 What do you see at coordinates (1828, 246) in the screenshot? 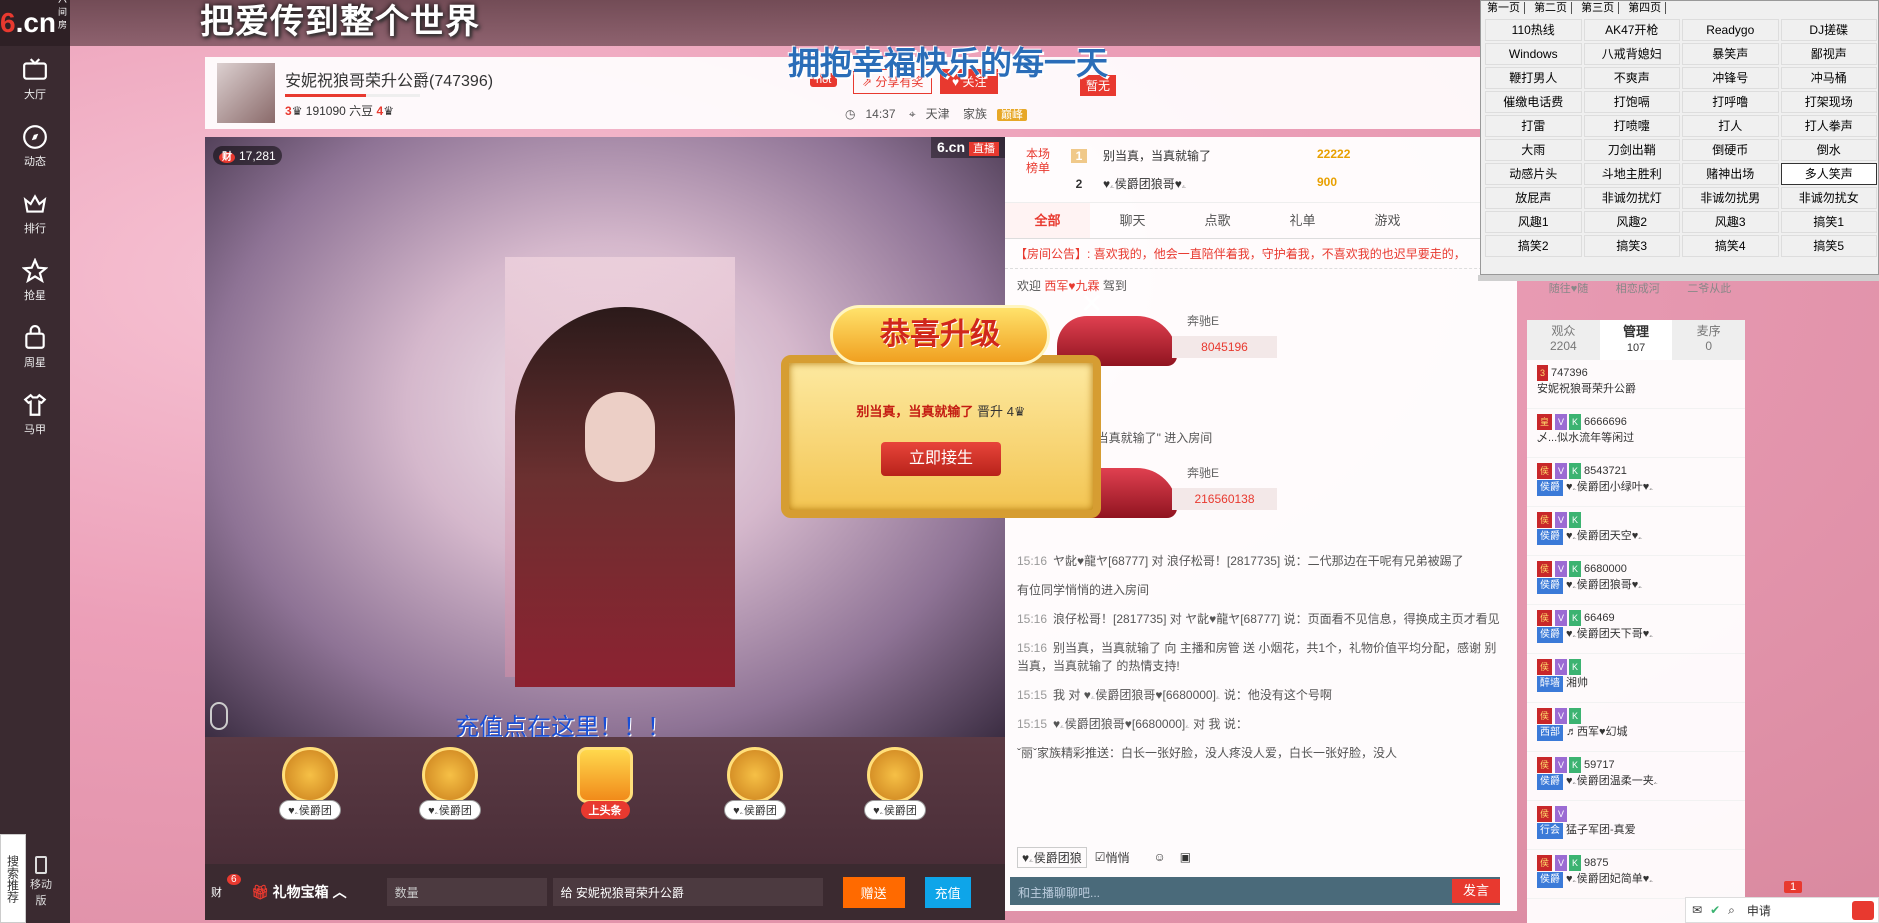
I see `sound-button: 搞笑5` at bounding box center [1828, 246].